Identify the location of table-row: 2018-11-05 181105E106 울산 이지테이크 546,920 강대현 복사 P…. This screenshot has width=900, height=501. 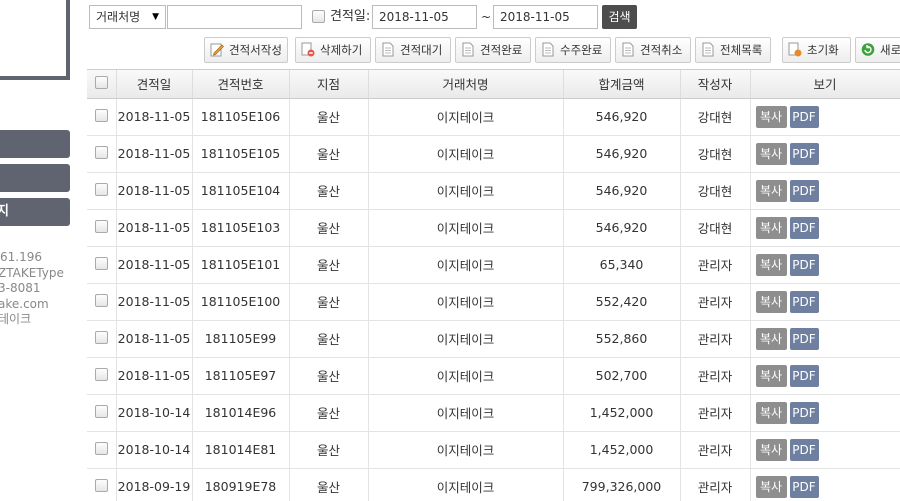
(493, 117).